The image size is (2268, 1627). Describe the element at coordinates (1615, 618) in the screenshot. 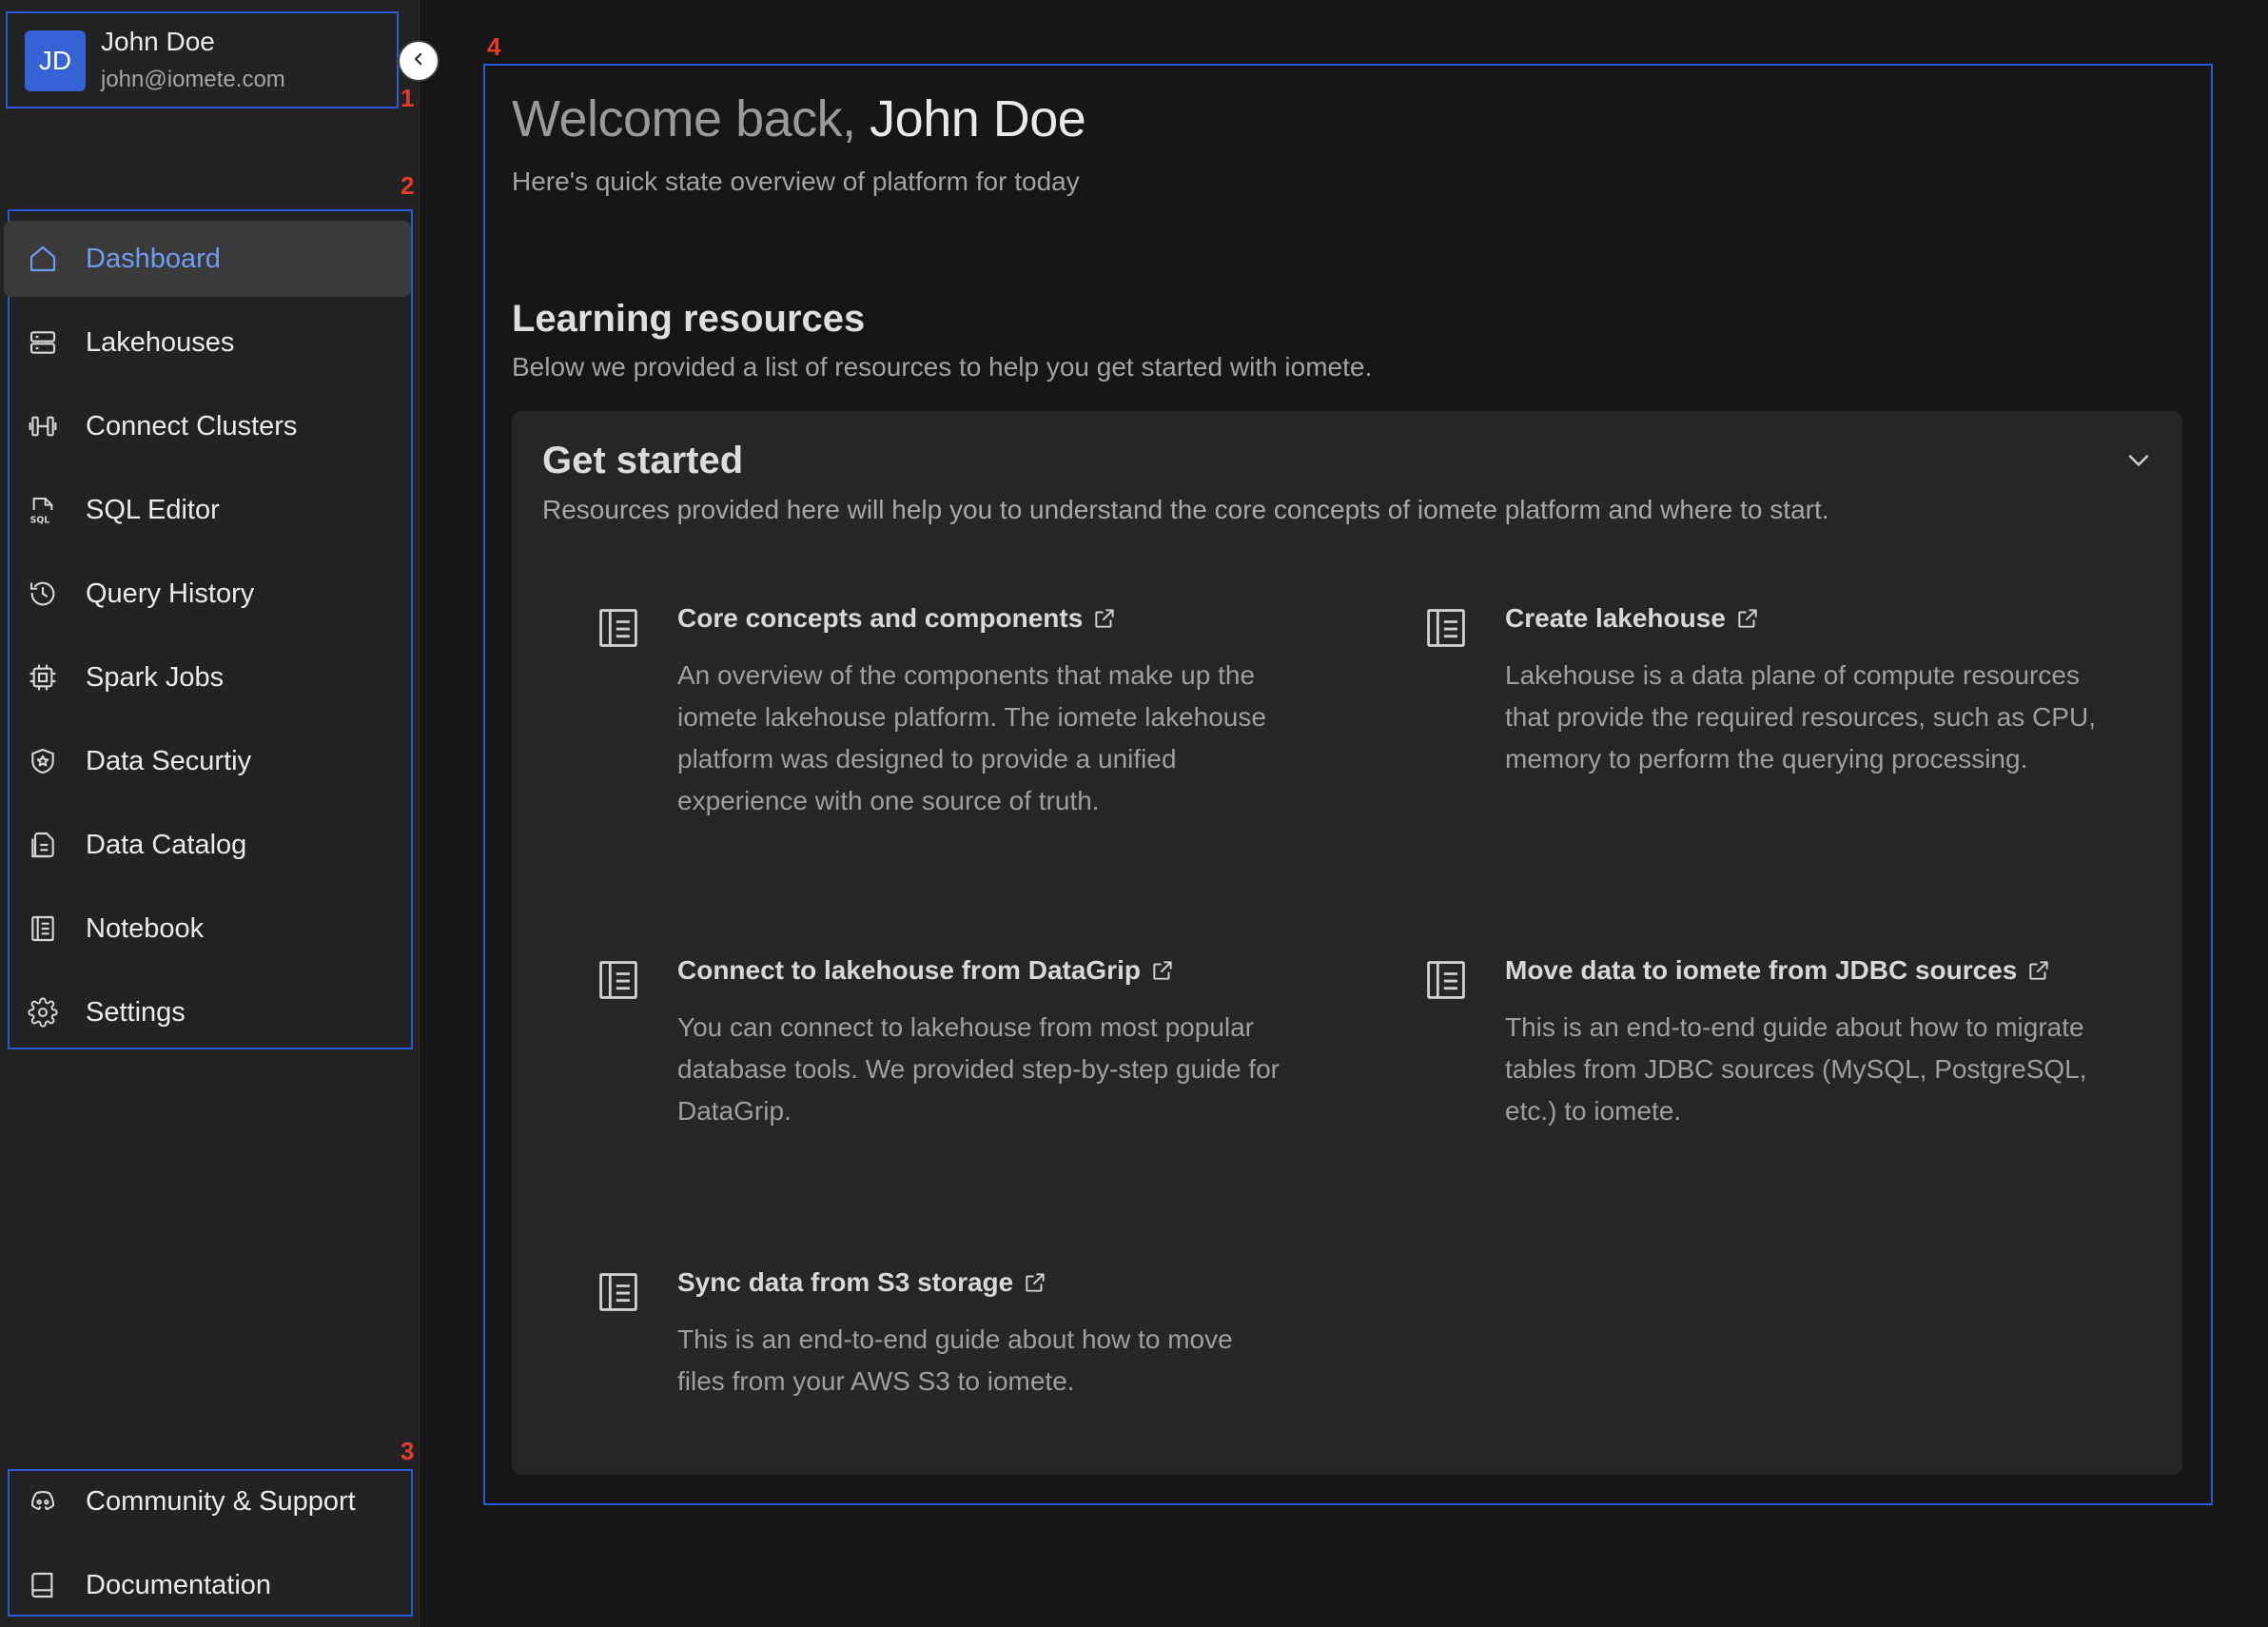

I see `resource-title: Create lakehouse` at that location.